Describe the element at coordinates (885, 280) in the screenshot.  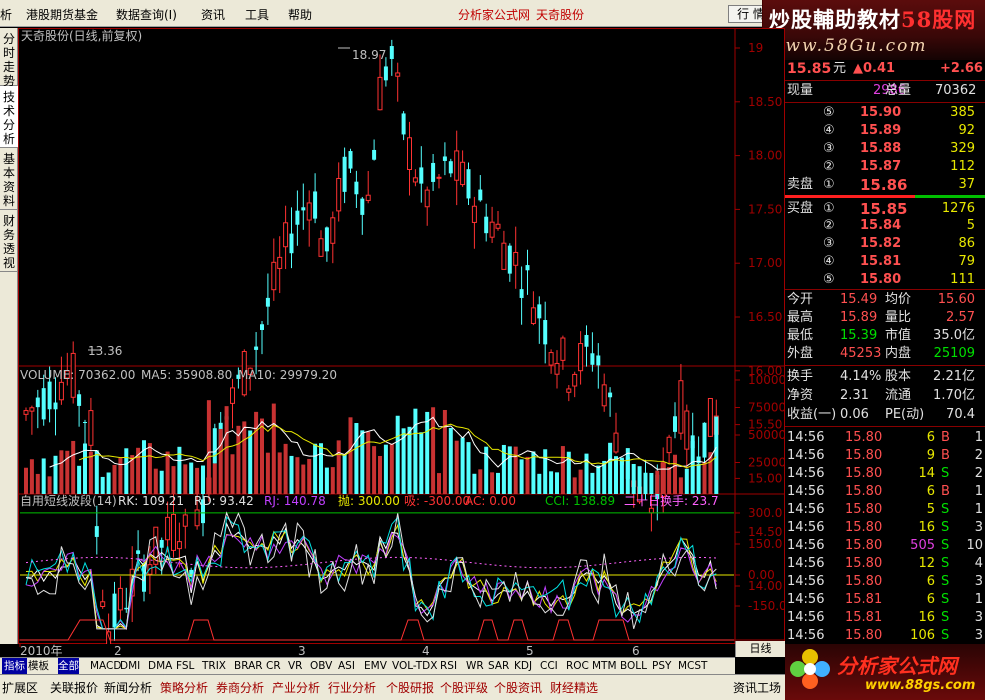
I see `bid-level-row: ⑤ 15.80 111` at that location.